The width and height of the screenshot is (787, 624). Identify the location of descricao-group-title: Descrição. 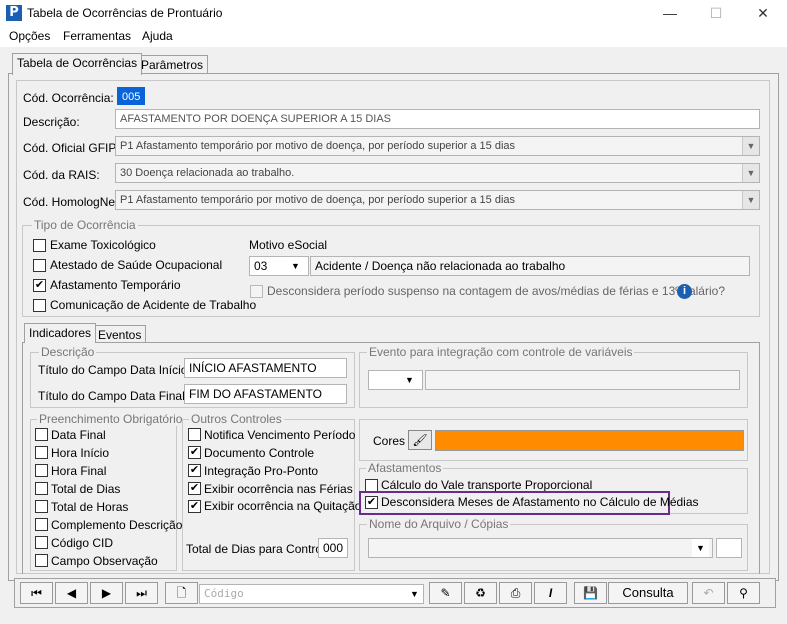
(68, 352).